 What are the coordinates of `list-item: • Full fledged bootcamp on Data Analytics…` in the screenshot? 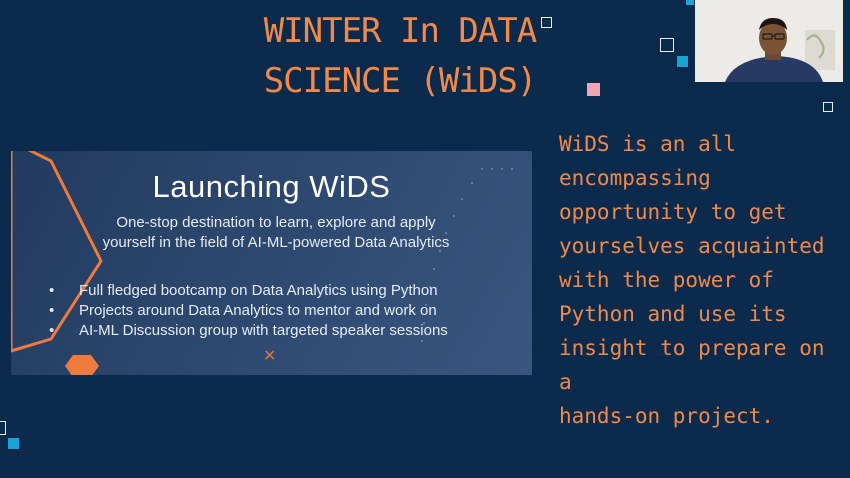 It's located at (289, 291).